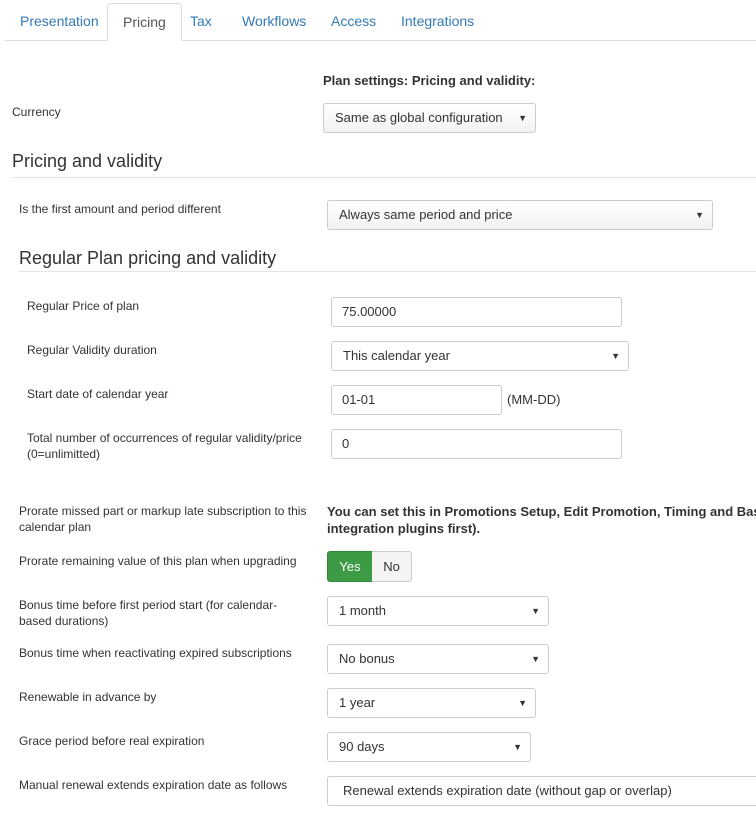  What do you see at coordinates (201, 21) in the screenshot?
I see `tab-tax: Tax` at bounding box center [201, 21].